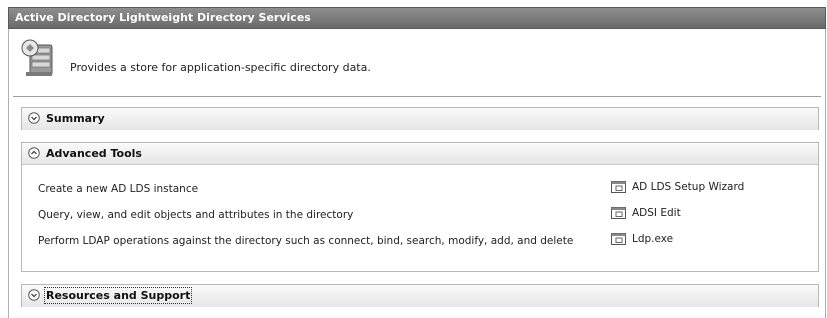 The width and height of the screenshot is (827, 318). What do you see at coordinates (420, 154) in the screenshot?
I see `advanced-tools-header: Advanced Tools` at bounding box center [420, 154].